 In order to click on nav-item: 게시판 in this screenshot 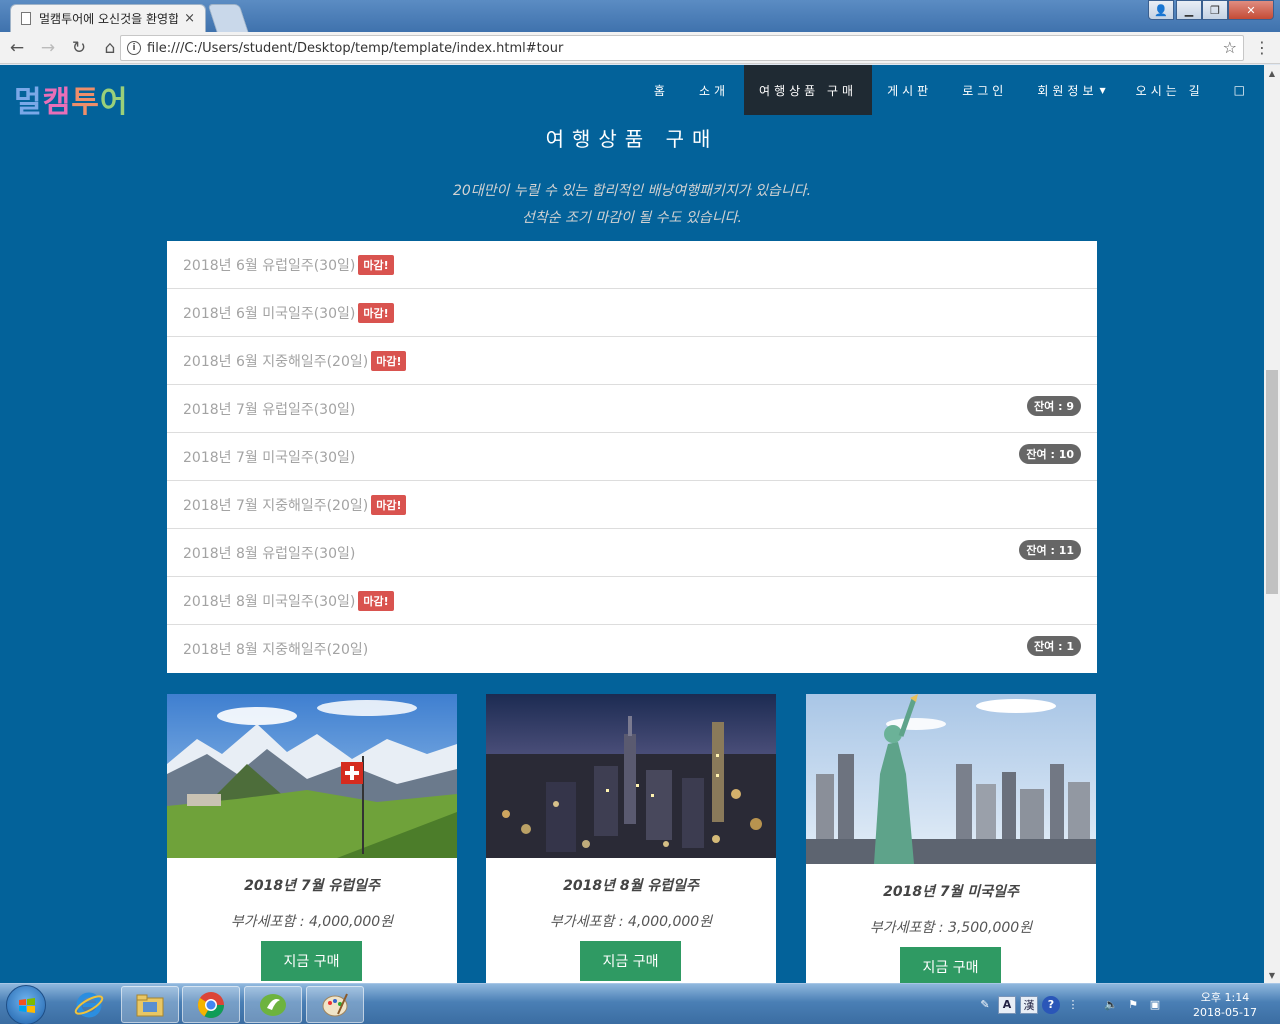, I will do `click(909, 90)`.